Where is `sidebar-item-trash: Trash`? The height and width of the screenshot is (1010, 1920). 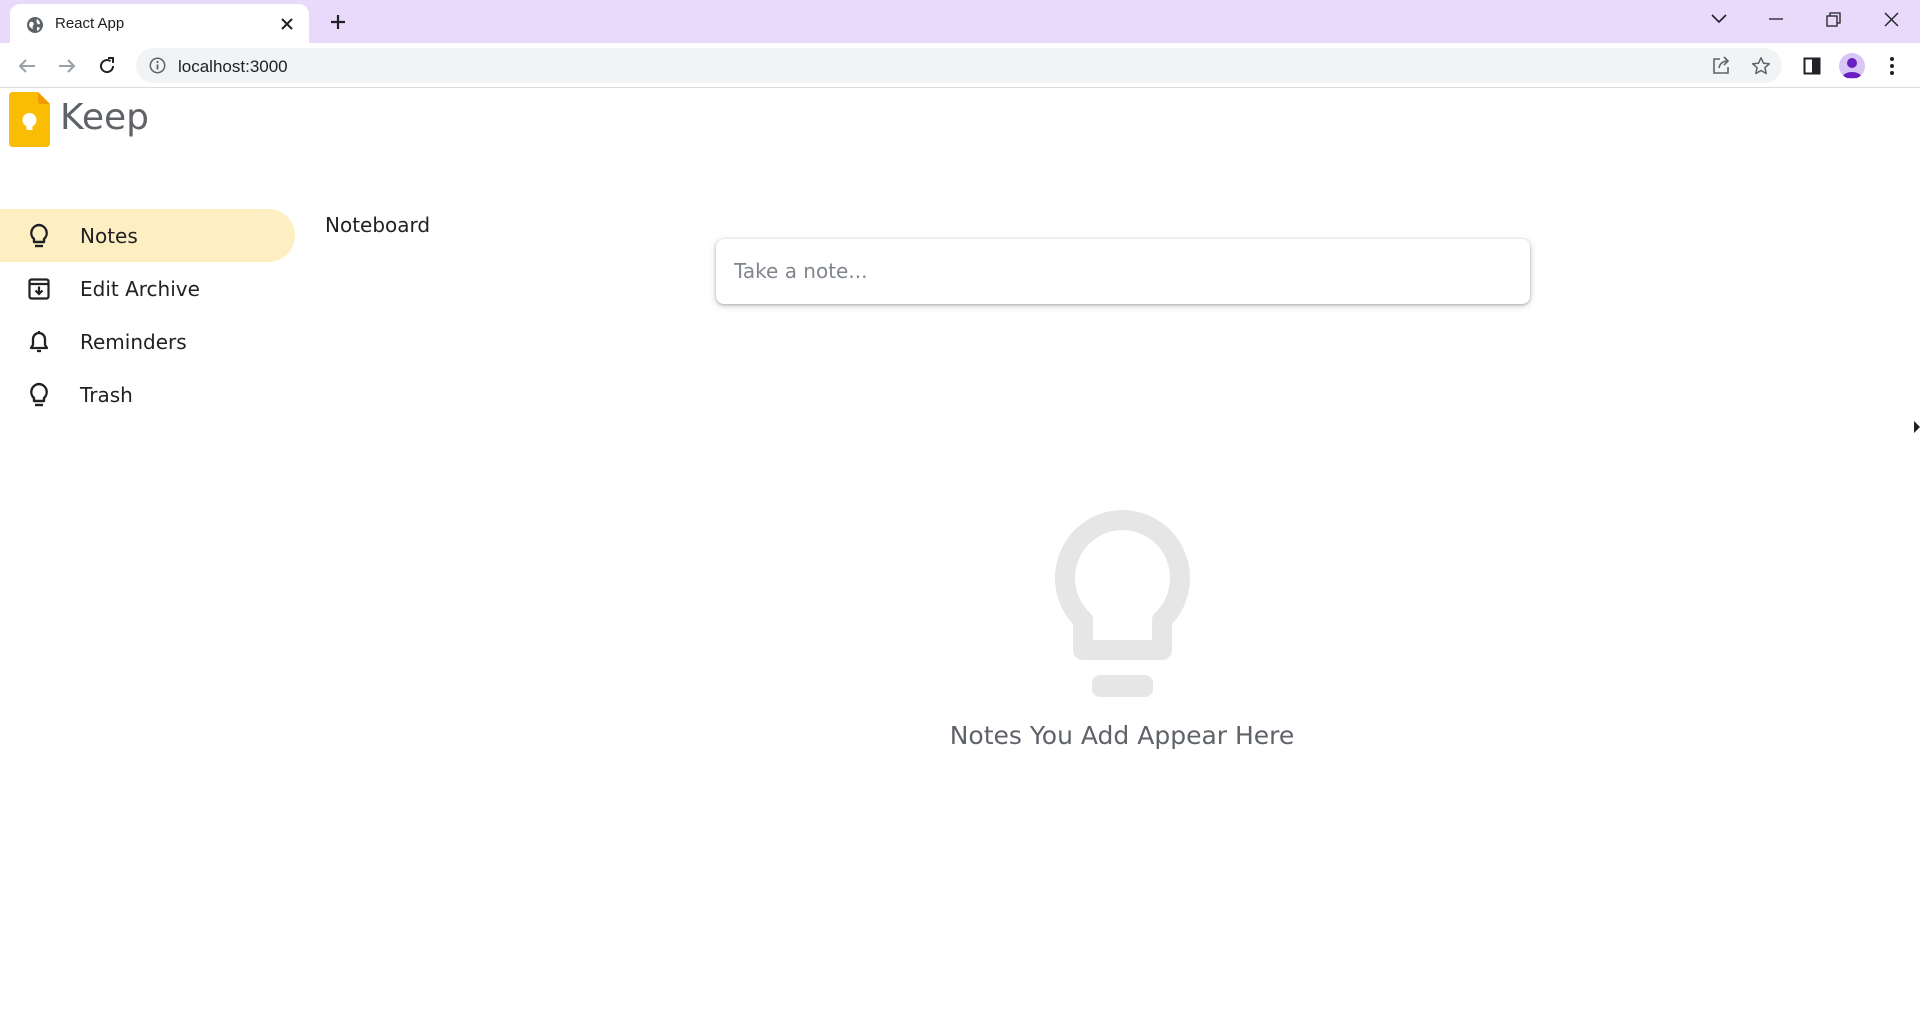
sidebar-item-trash: Trash is located at coordinates (147, 394).